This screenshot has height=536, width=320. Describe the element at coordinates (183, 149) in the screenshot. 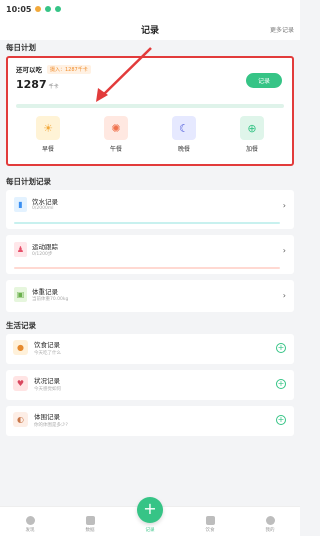

I see `meal-label: 晚餐` at that location.